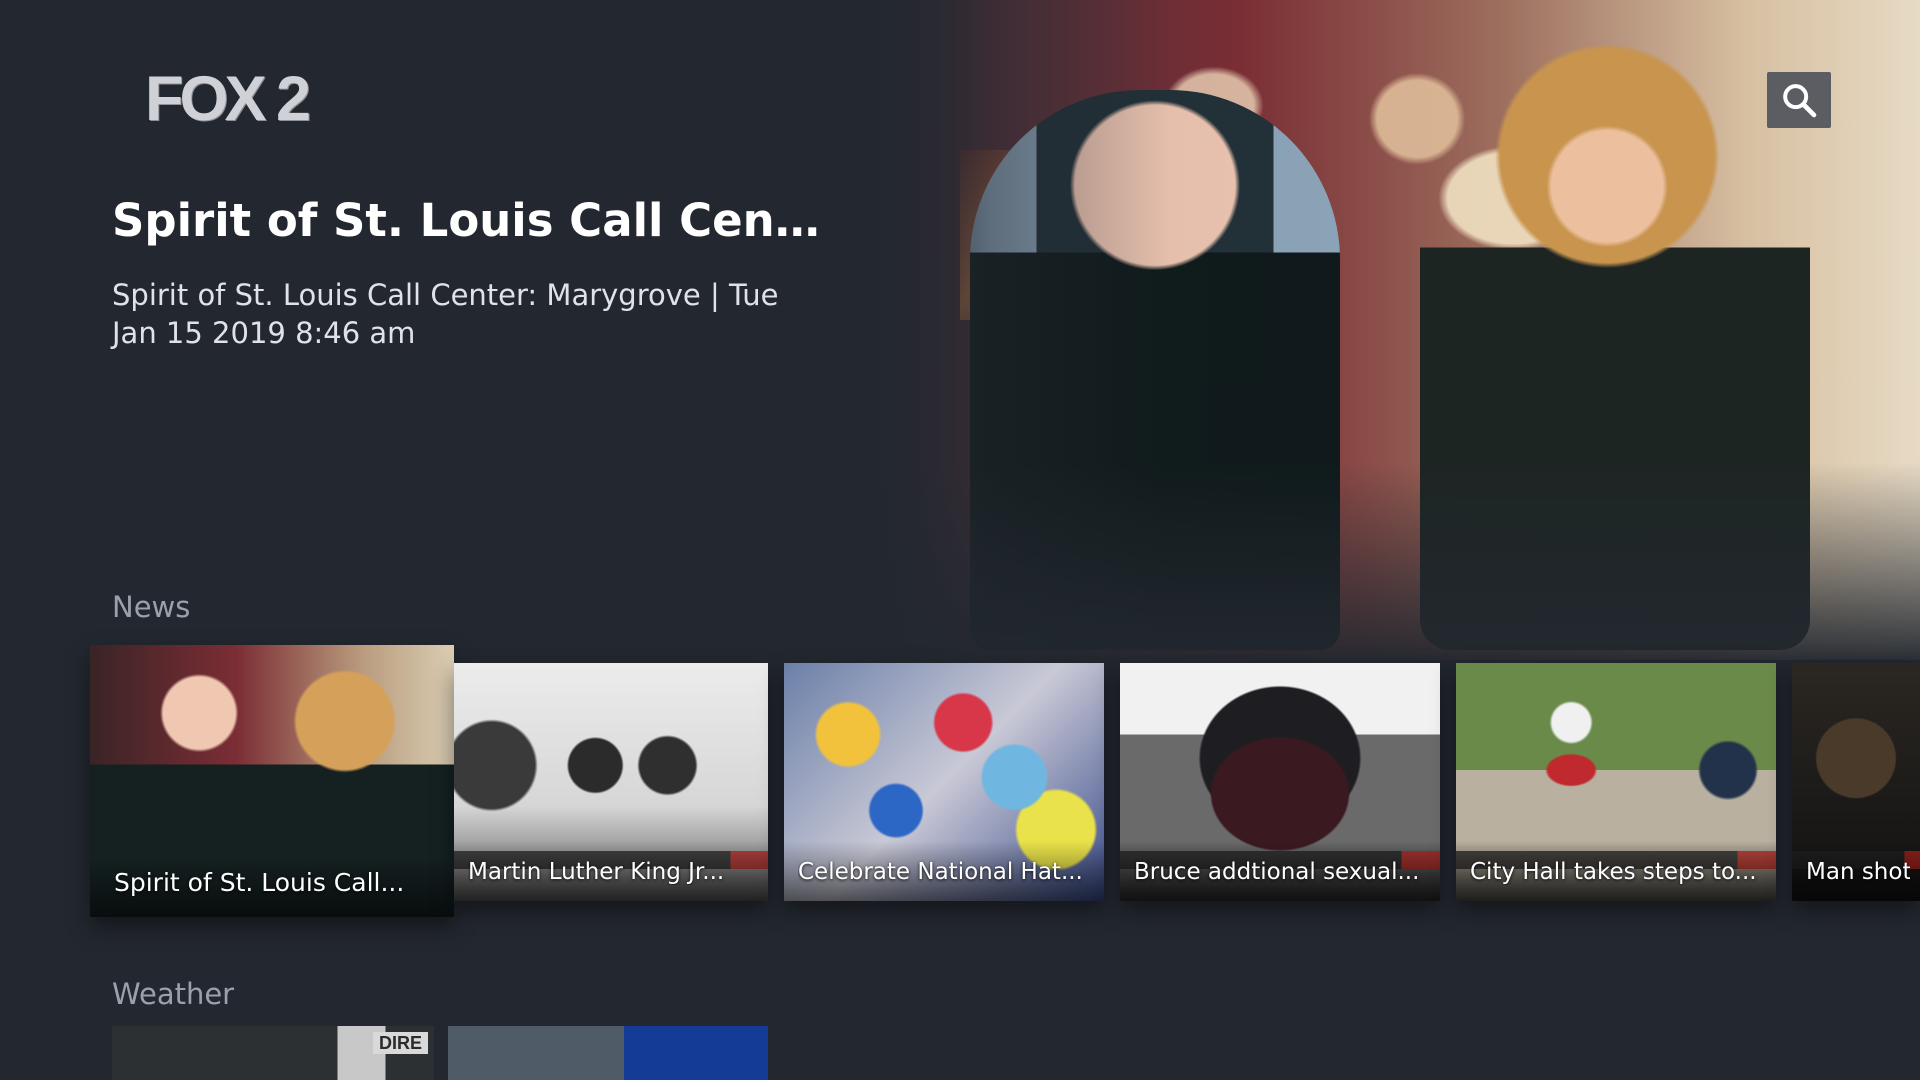 This screenshot has height=1080, width=1920. What do you see at coordinates (1858, 872) in the screenshot?
I see `news-card-caption: Man shot` at bounding box center [1858, 872].